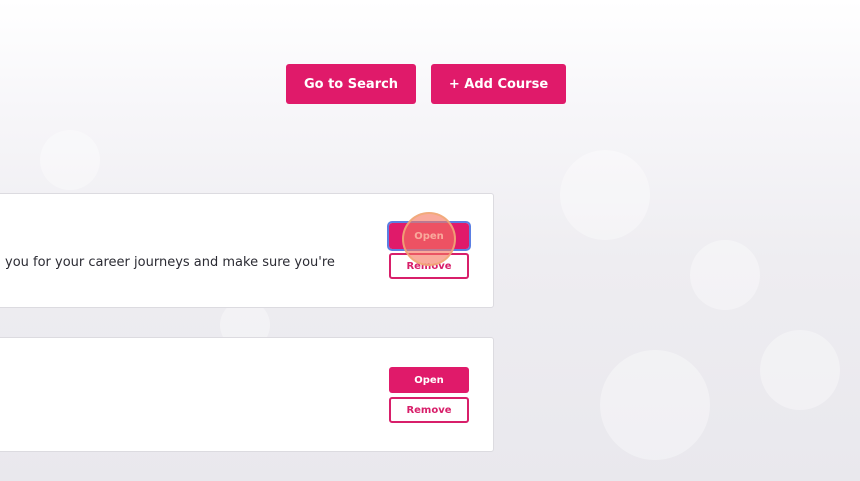 The width and height of the screenshot is (860, 481). I want to click on add-course-button: + Add Course, so click(498, 84).